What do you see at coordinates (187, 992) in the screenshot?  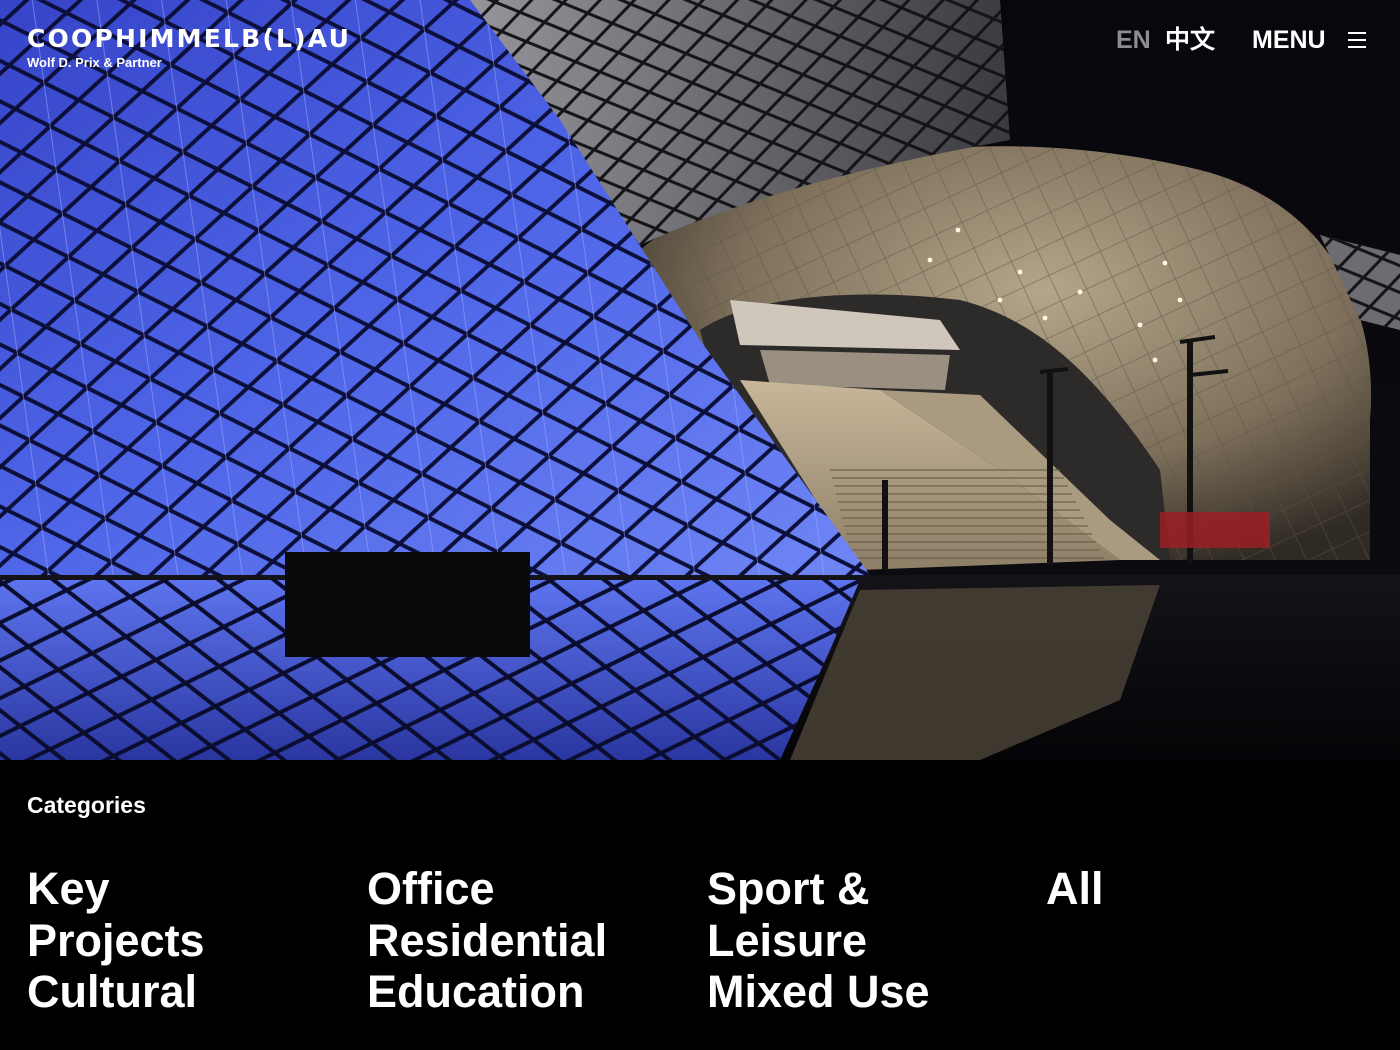 I see `category-cultural: Cultural` at bounding box center [187, 992].